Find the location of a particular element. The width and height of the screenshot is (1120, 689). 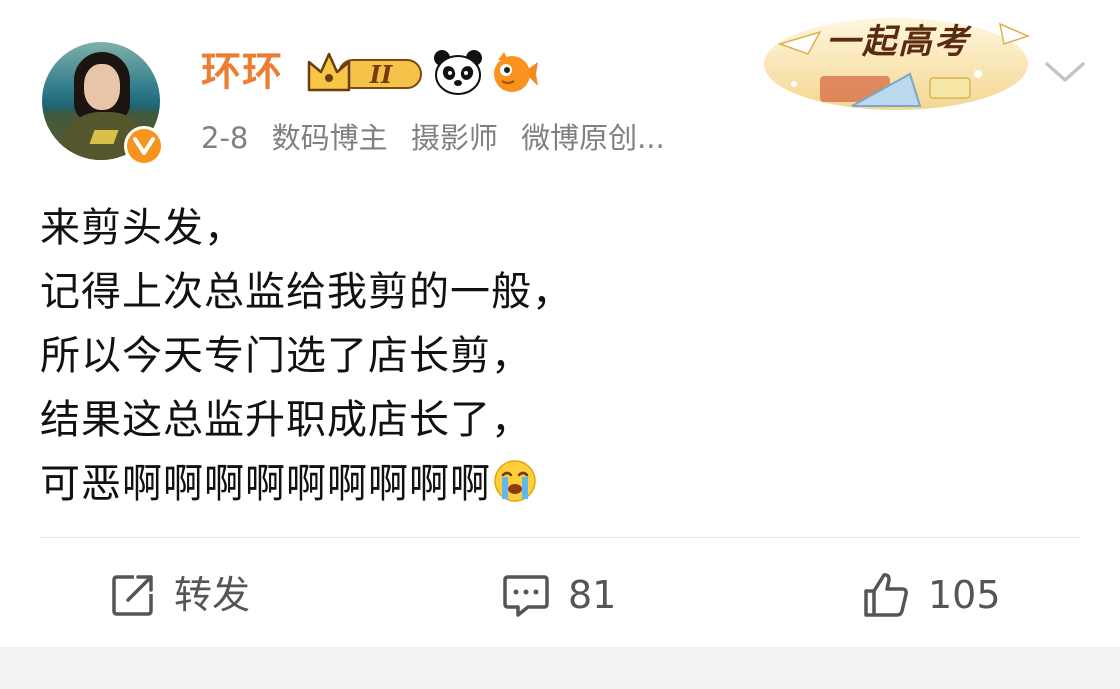

like-button: 105 is located at coordinates (931, 595).